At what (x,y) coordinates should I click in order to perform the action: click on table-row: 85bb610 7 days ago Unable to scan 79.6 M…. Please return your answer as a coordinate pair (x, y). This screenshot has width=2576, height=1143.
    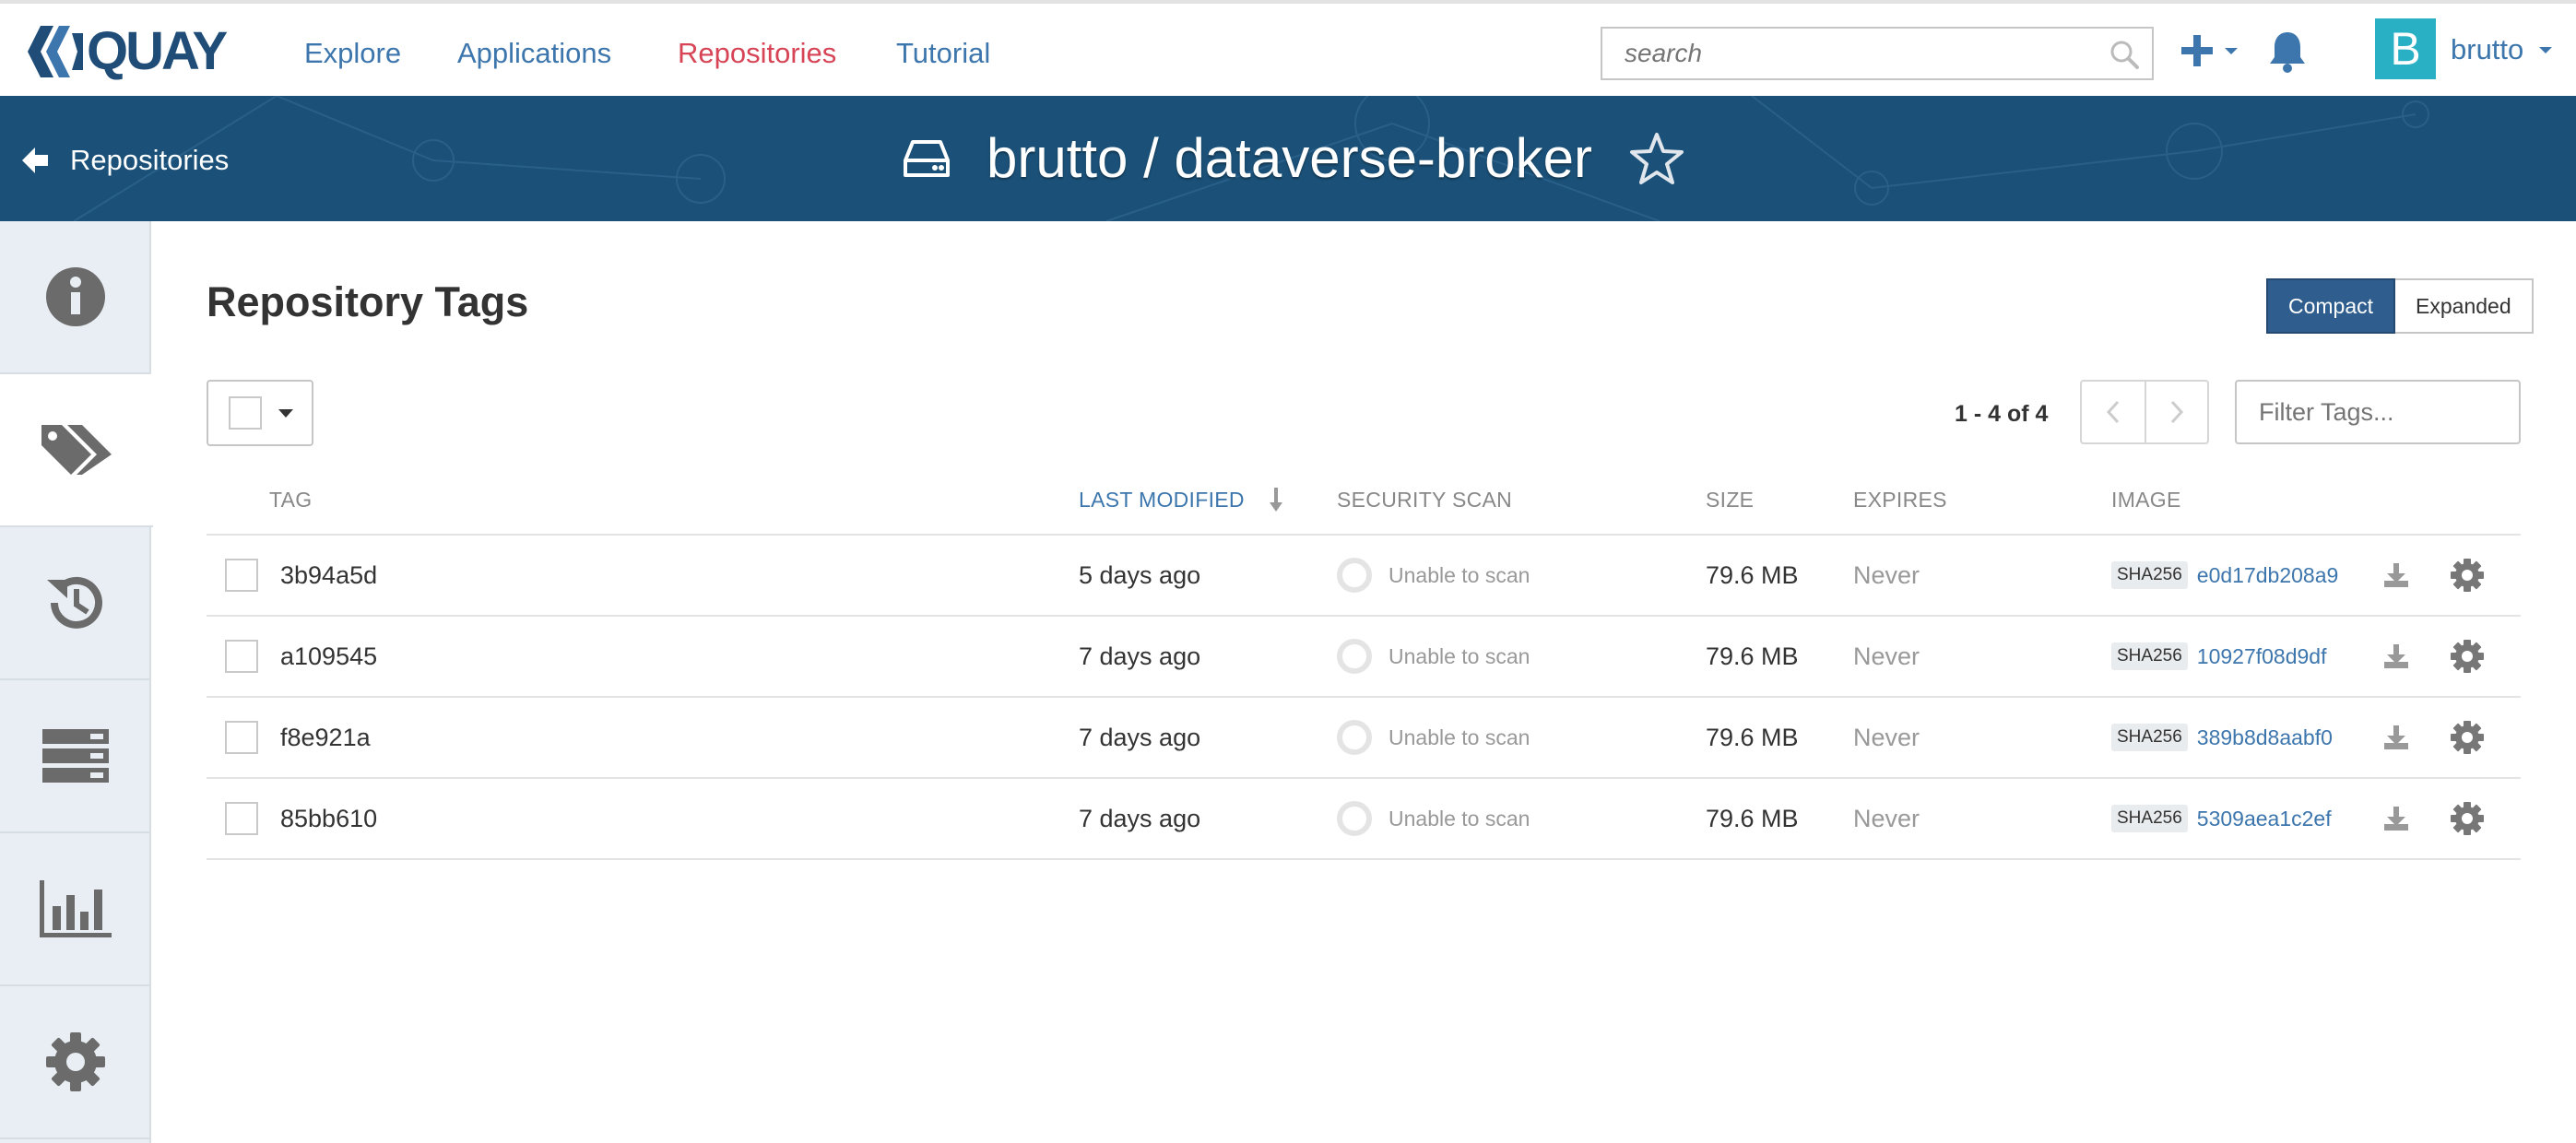
    Looking at the image, I should click on (1364, 819).